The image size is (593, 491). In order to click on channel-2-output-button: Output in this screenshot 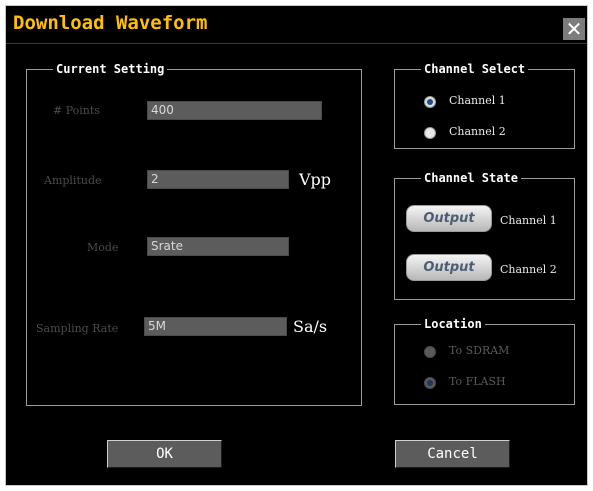, I will do `click(449, 267)`.